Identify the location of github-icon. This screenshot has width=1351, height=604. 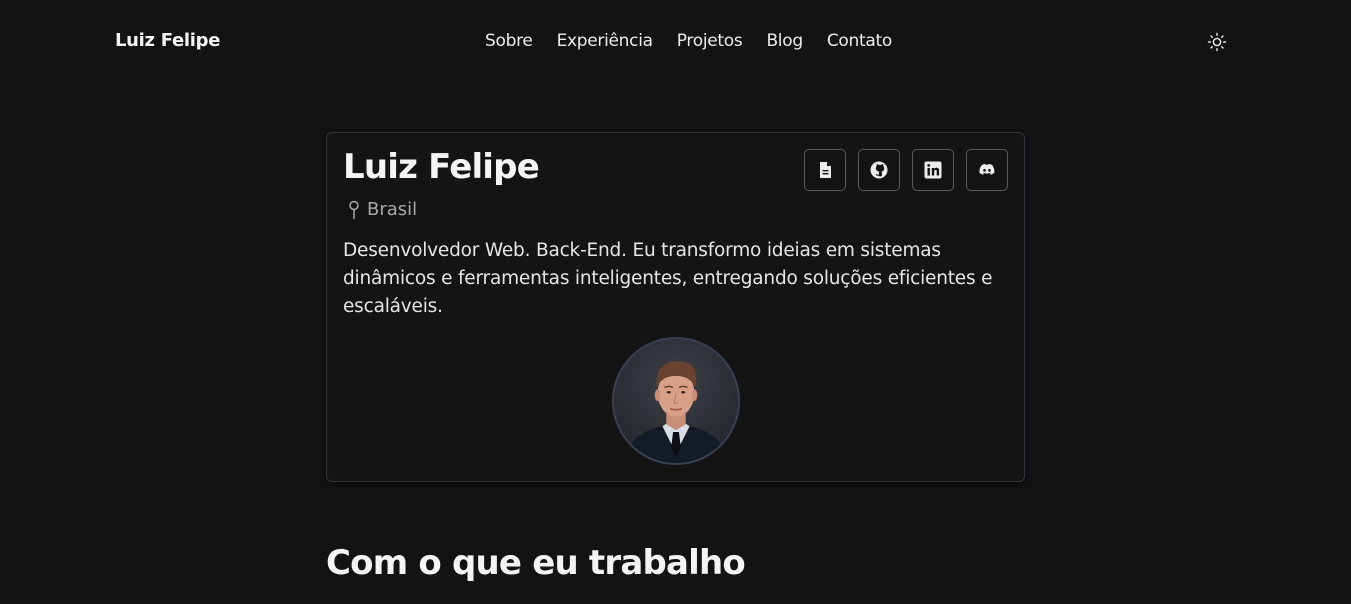
(879, 170).